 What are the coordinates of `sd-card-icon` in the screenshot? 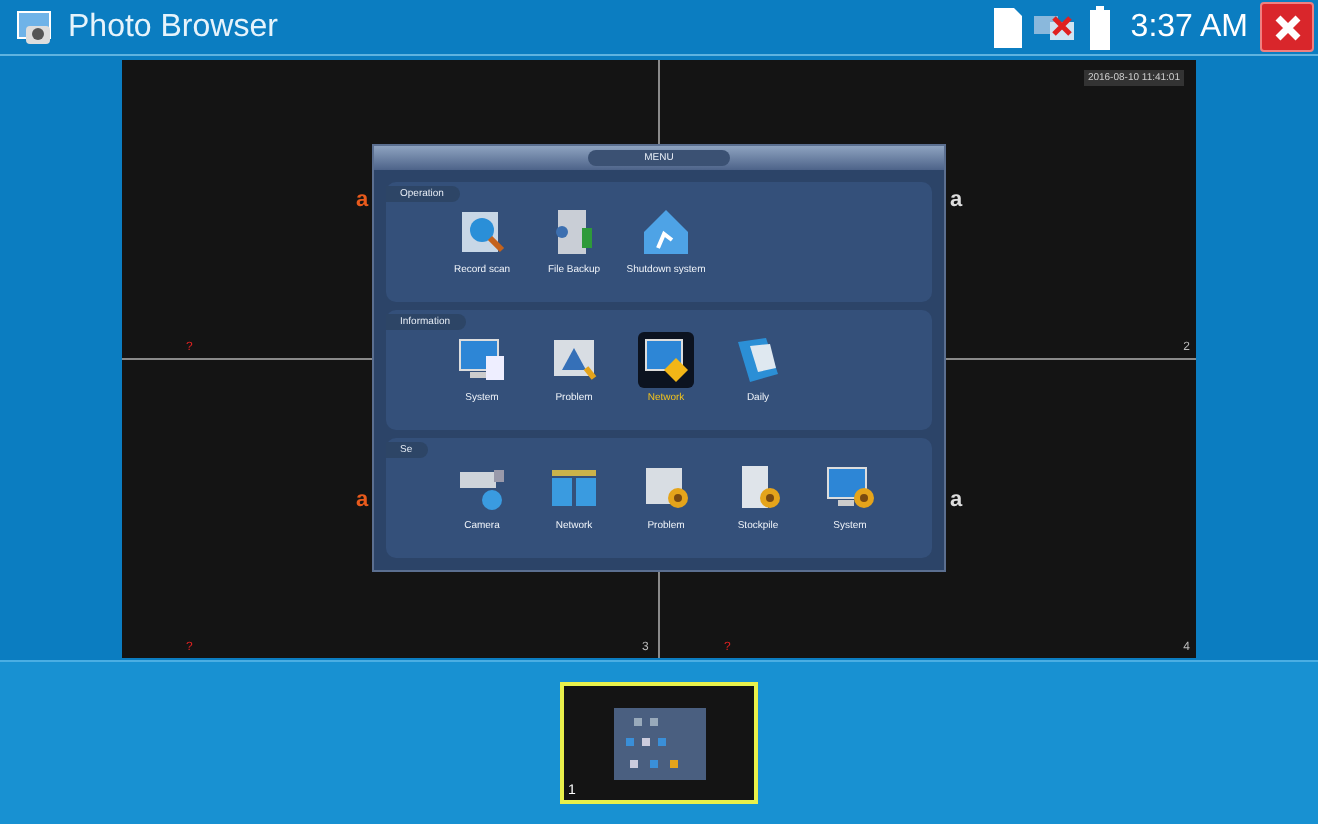 It's located at (1008, 27).